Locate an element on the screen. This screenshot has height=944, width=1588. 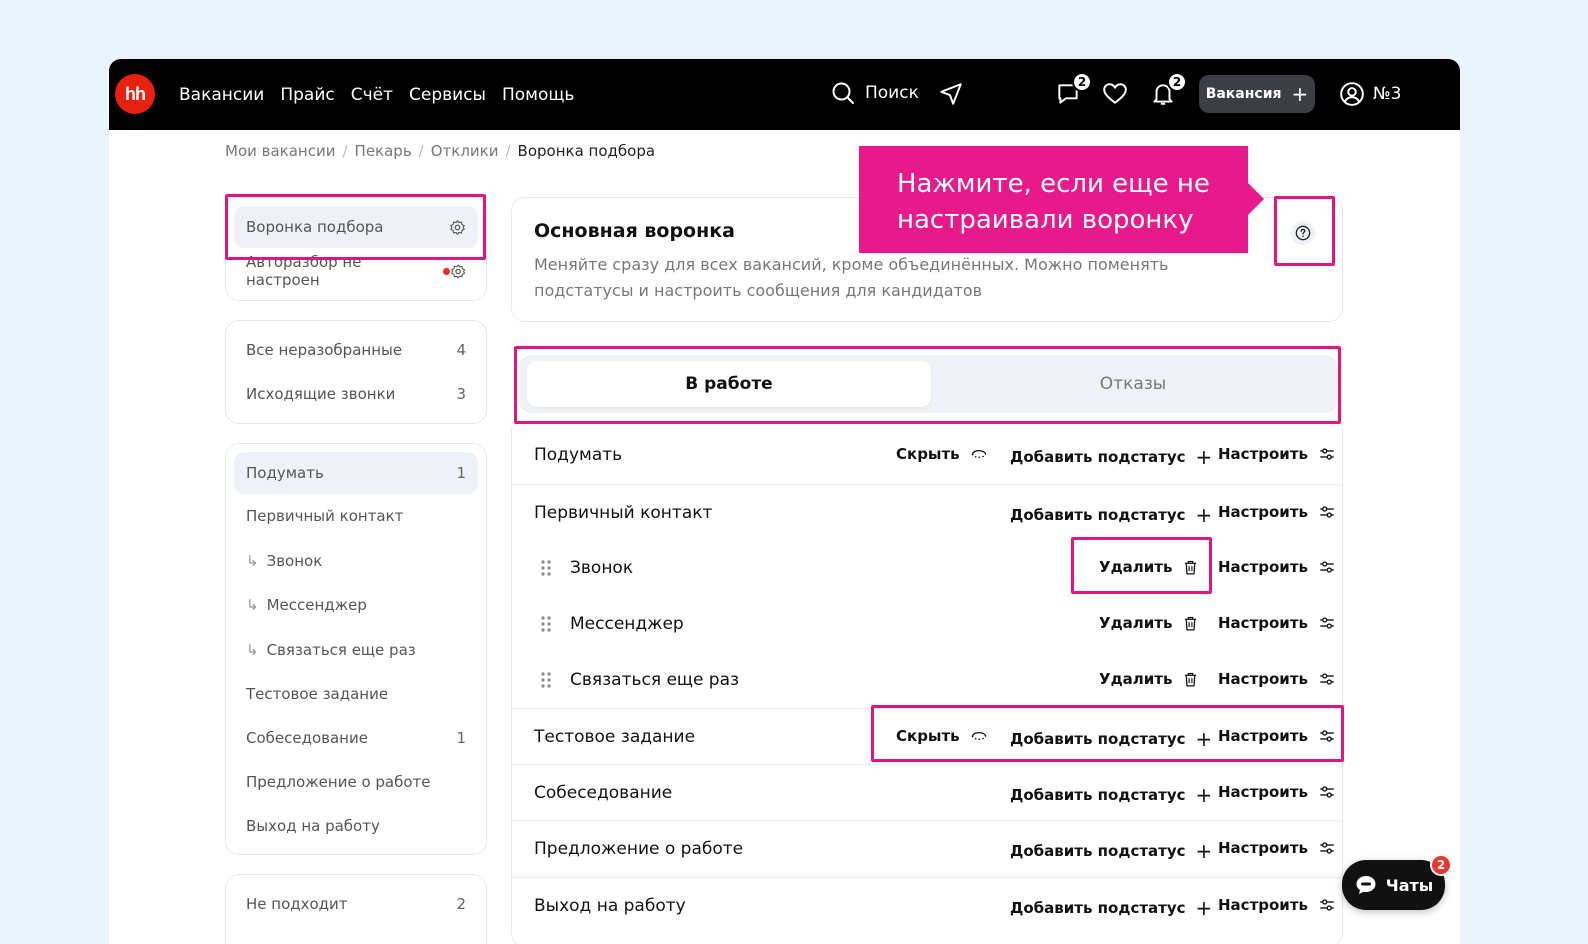
send-button is located at coordinates (951, 96).